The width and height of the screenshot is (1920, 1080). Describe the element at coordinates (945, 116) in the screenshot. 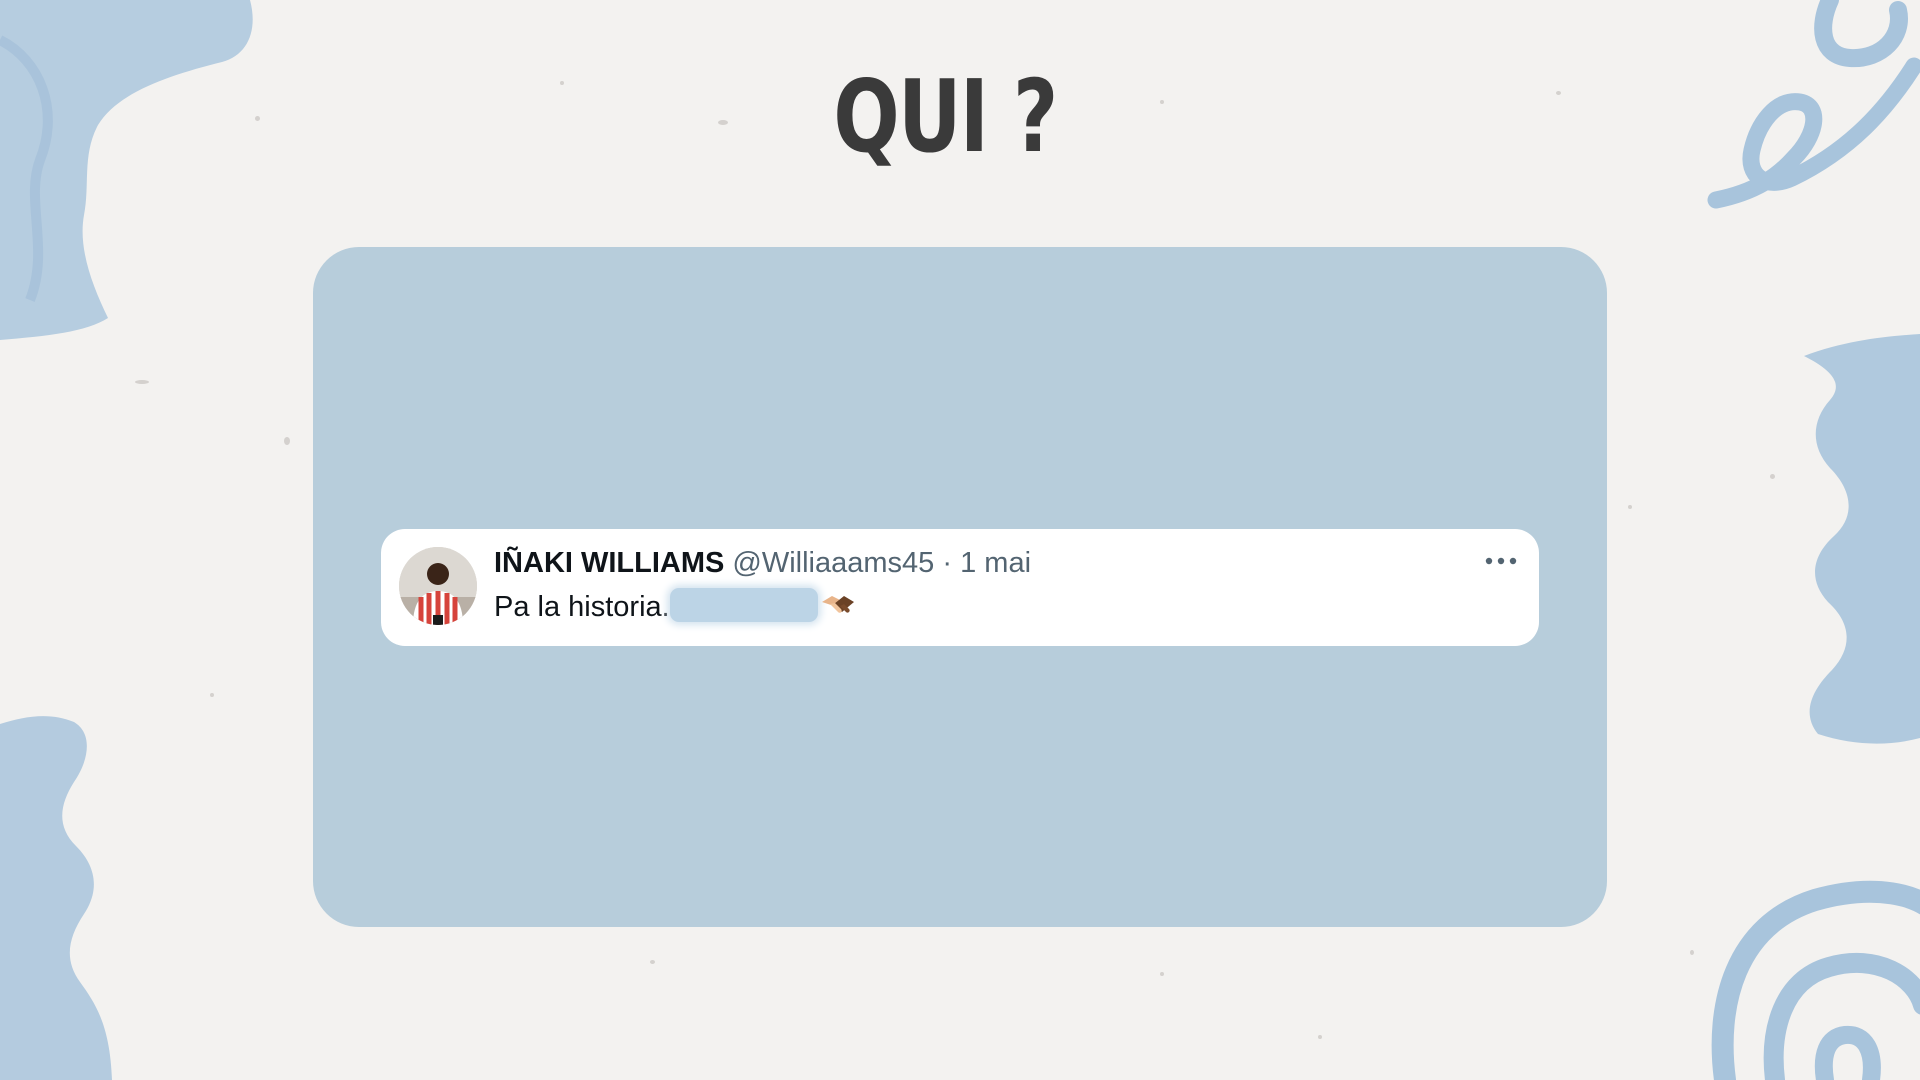

I see `slide-title: QUI ?` at that location.